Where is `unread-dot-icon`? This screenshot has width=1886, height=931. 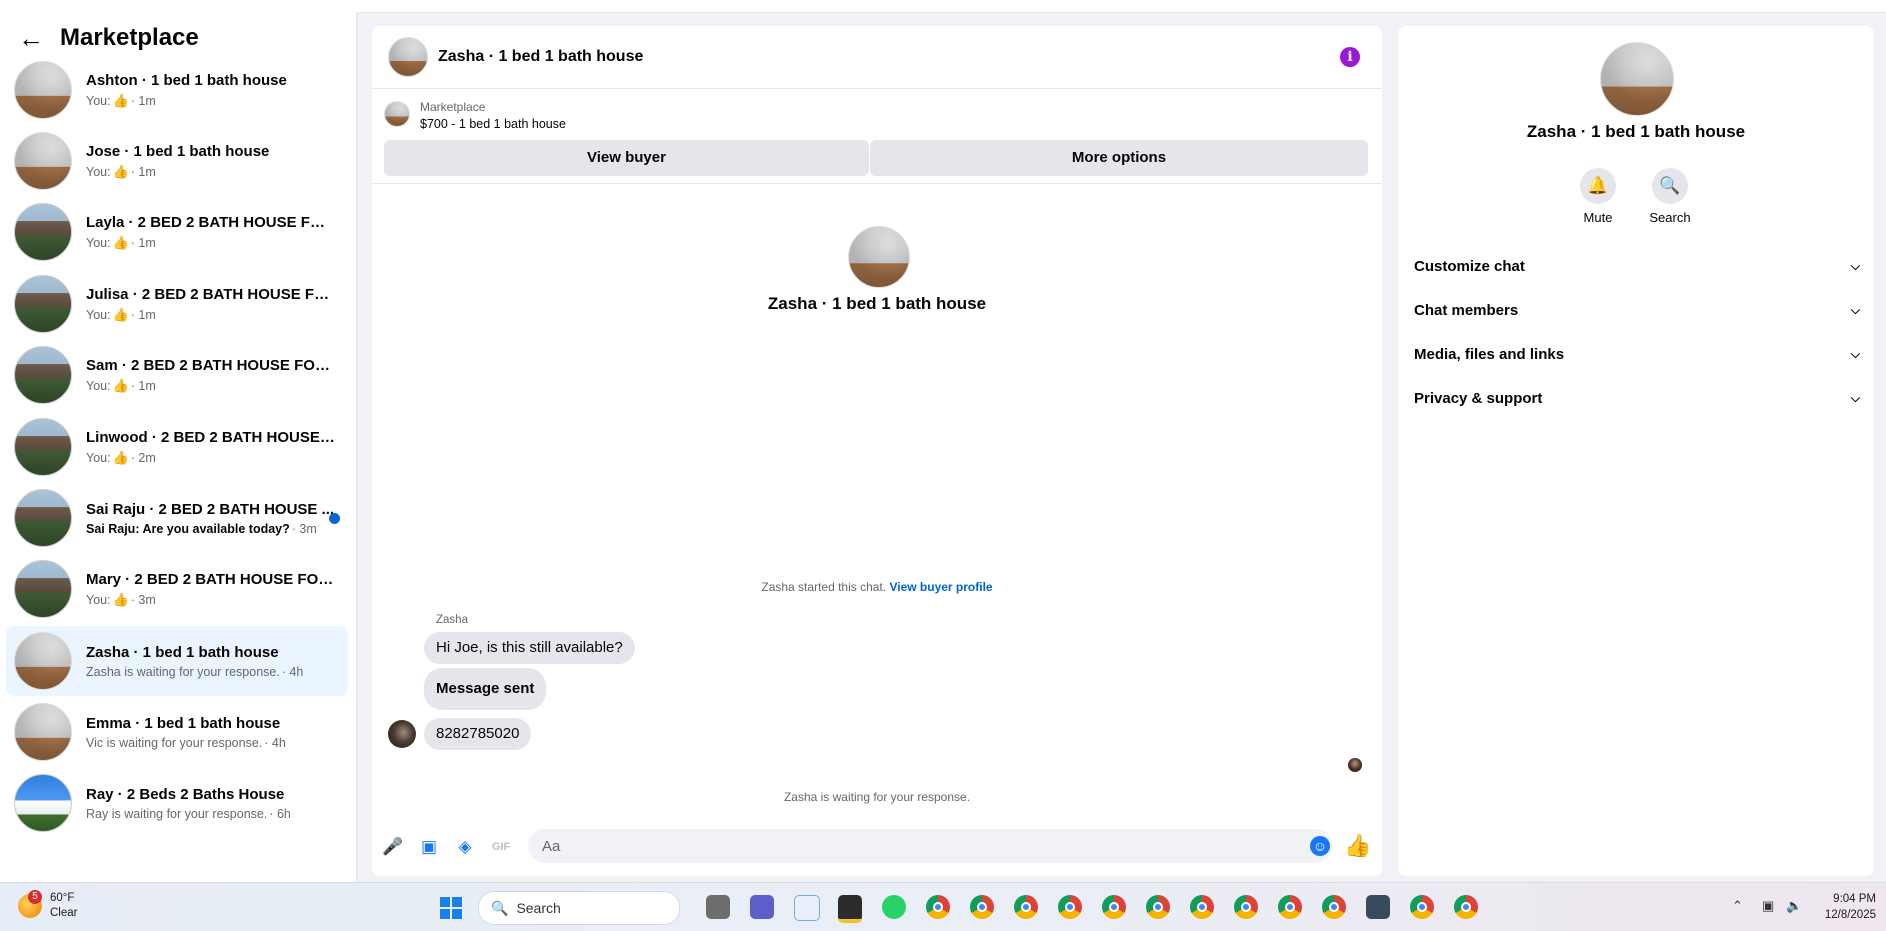 unread-dot-icon is located at coordinates (334, 518).